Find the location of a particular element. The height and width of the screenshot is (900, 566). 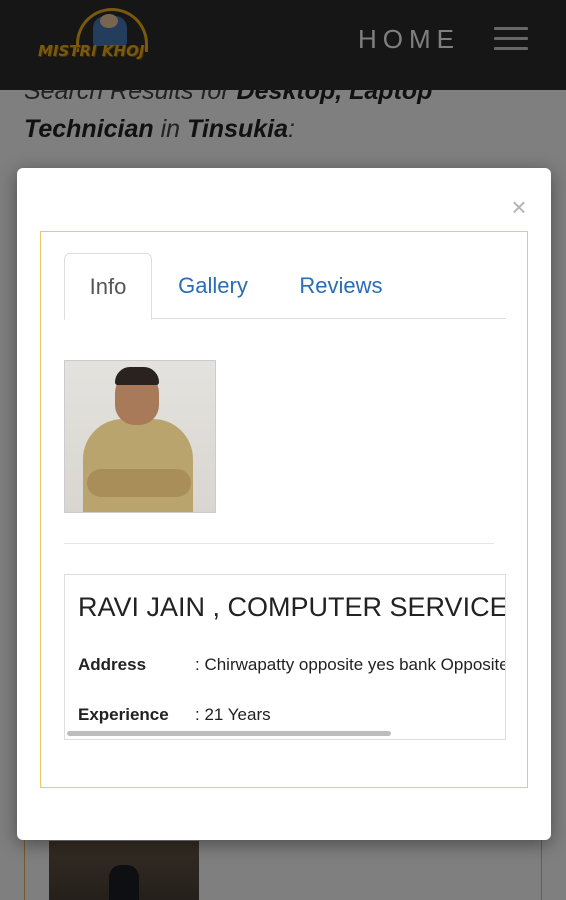

profile-photo-arms is located at coordinates (139, 483).